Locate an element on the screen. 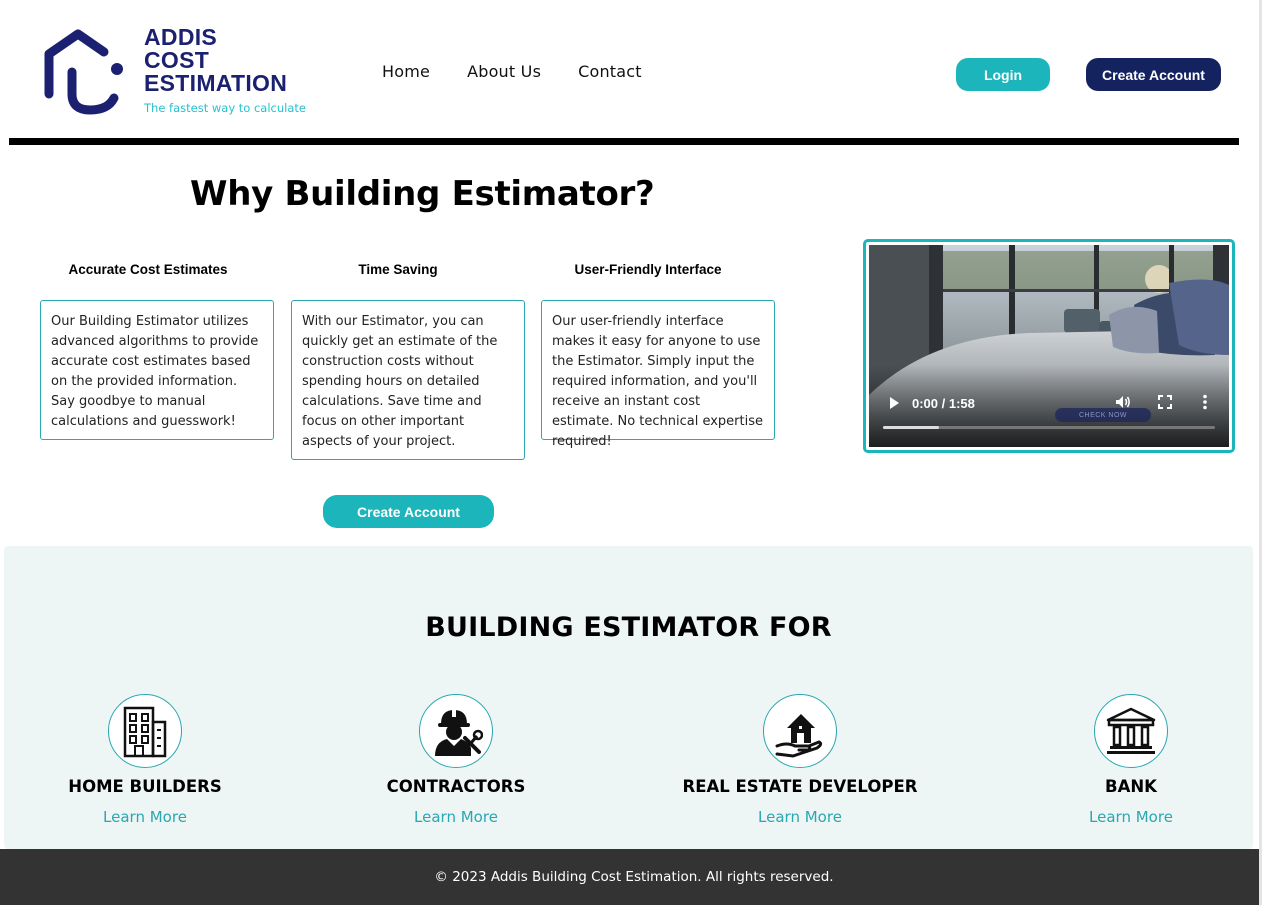 The image size is (1262, 905). audience-label: CONTRACTORS is located at coordinates (456, 786).